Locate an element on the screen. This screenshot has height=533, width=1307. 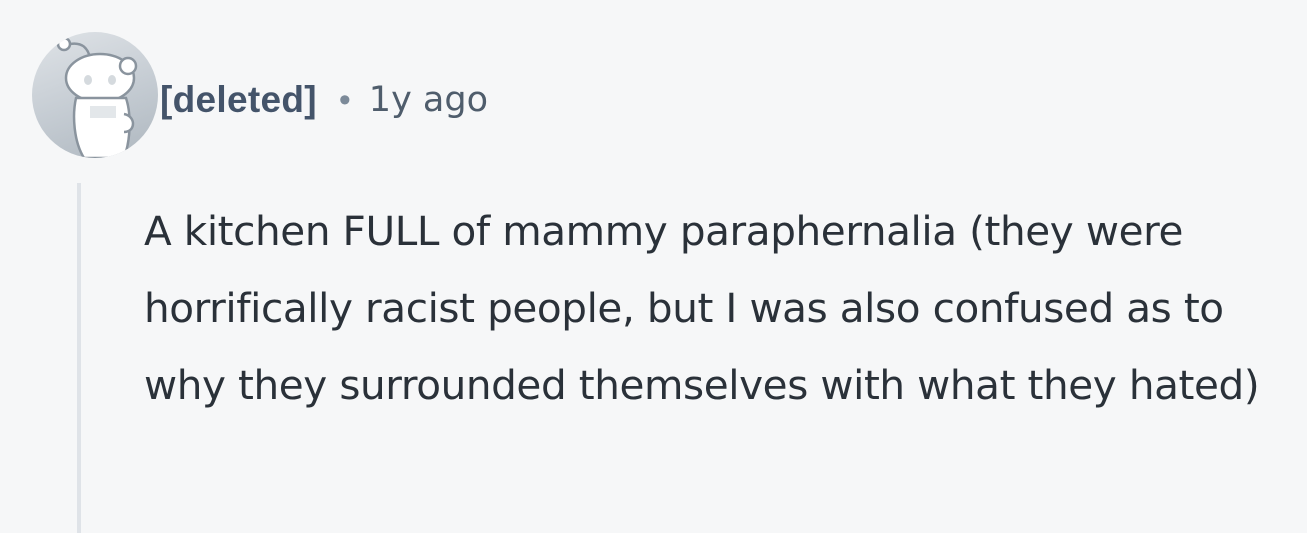
timestamp: 1y ago is located at coordinates (428, 100).